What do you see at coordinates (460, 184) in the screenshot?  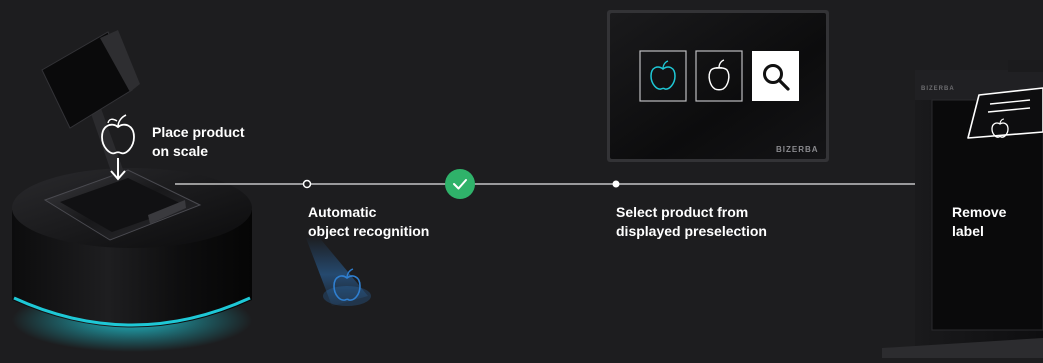 I see `checkmark-circle-icon` at bounding box center [460, 184].